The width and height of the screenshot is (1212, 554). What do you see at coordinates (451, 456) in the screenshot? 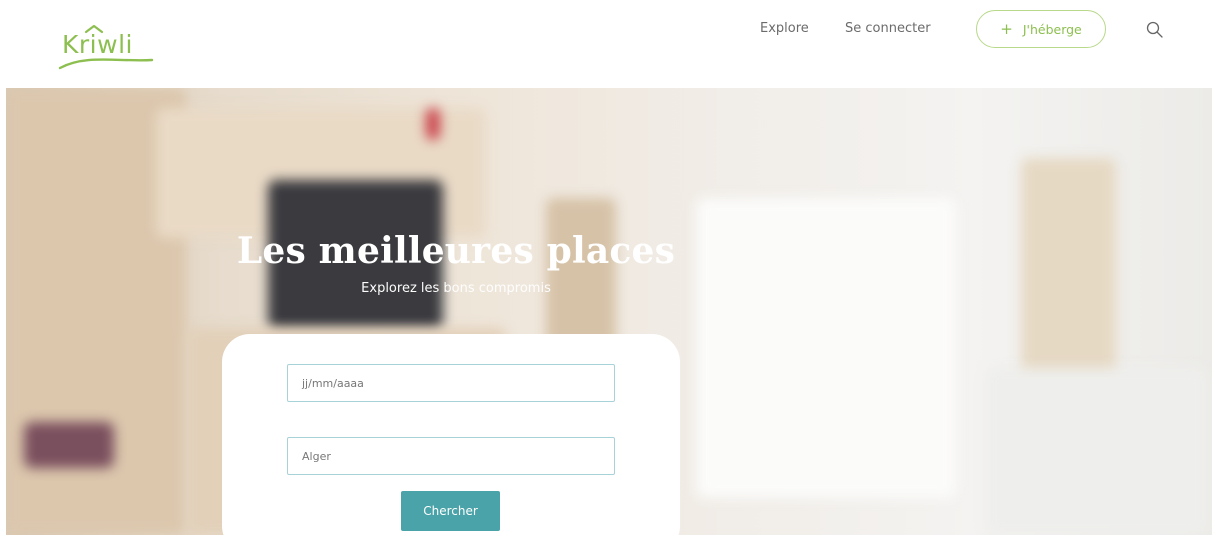
I see `city-input: Alger` at bounding box center [451, 456].